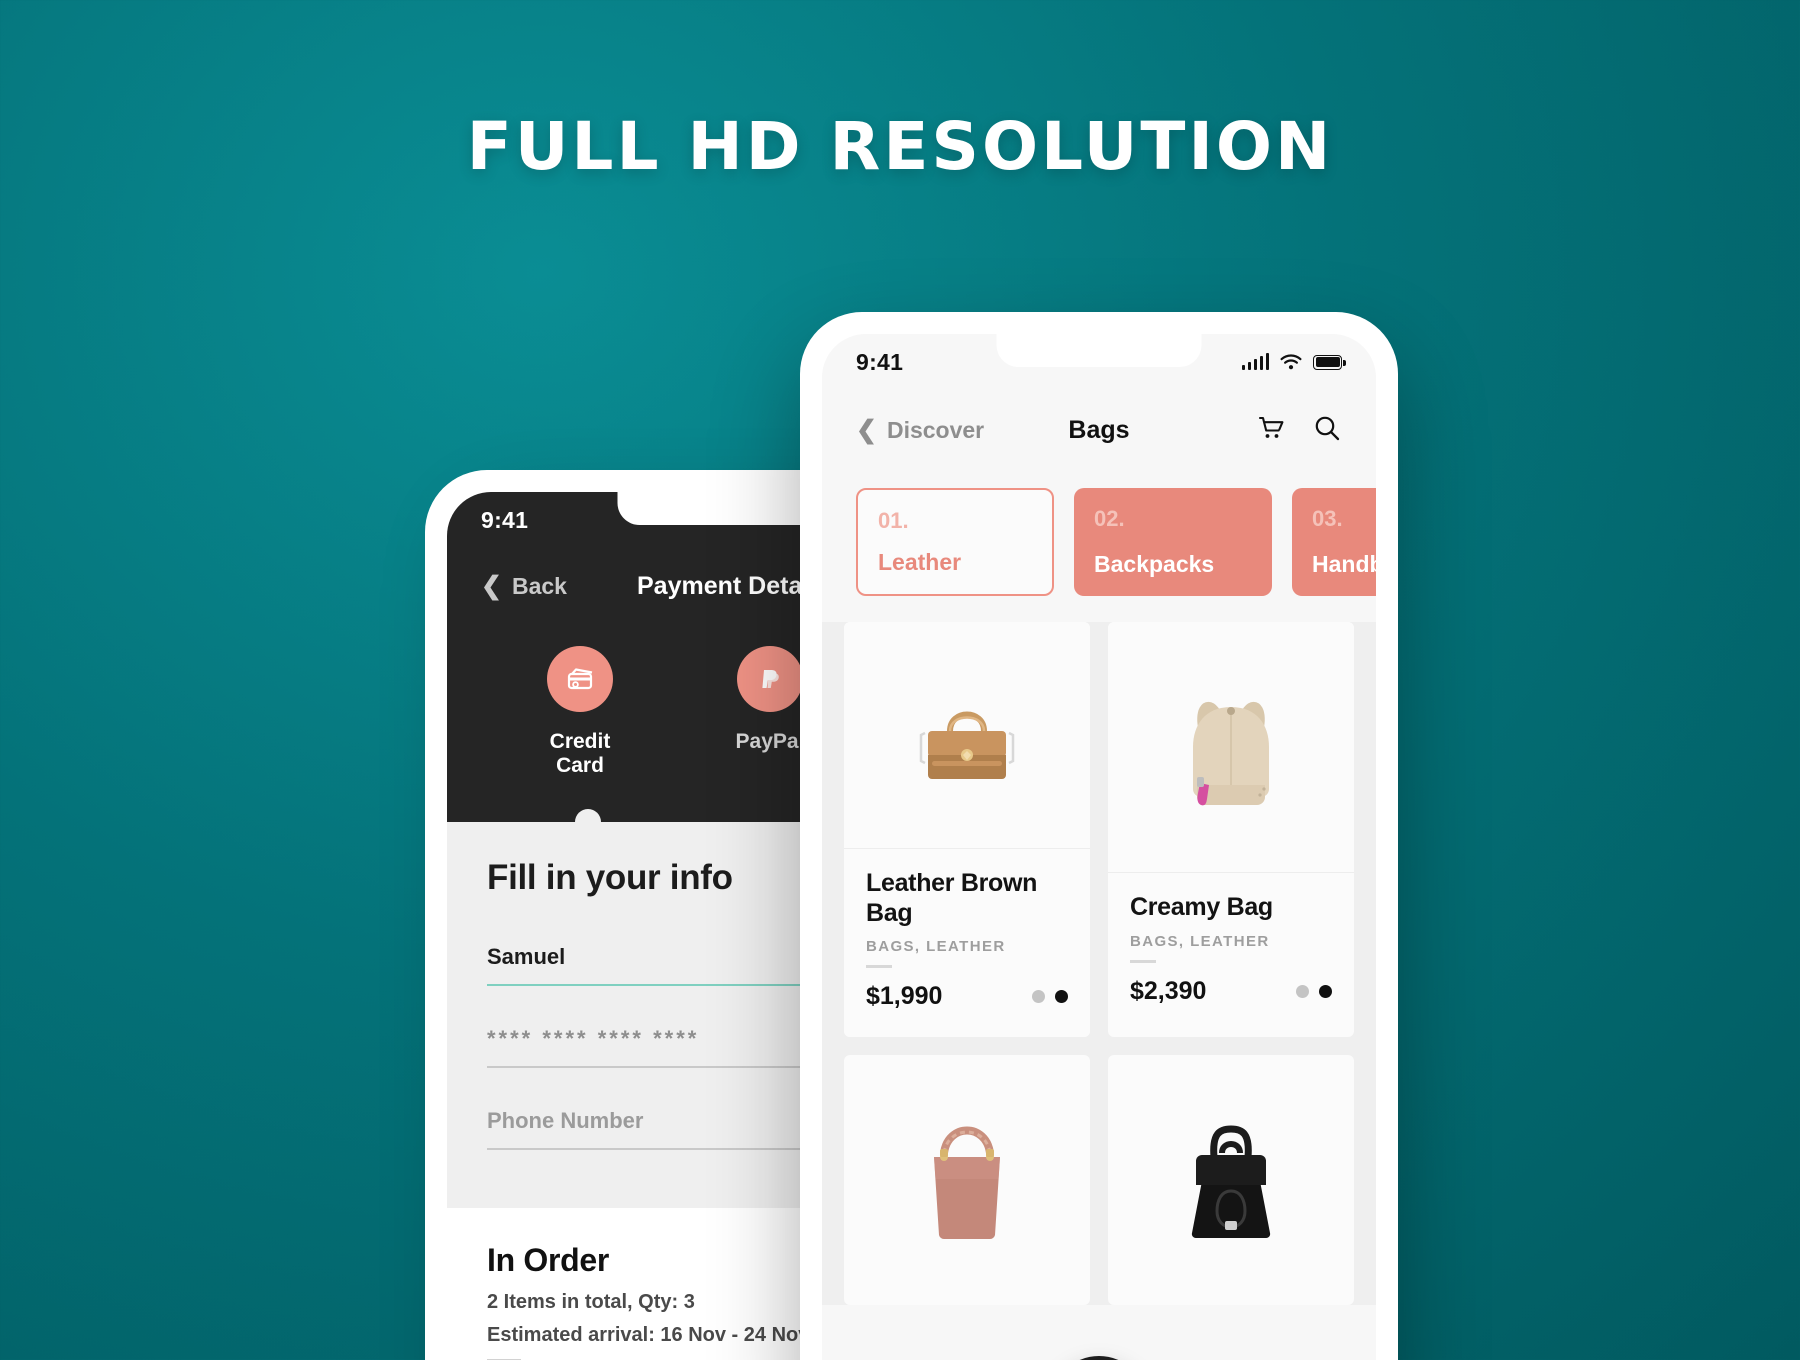  What do you see at coordinates (1271, 430) in the screenshot?
I see `cart-icon` at bounding box center [1271, 430].